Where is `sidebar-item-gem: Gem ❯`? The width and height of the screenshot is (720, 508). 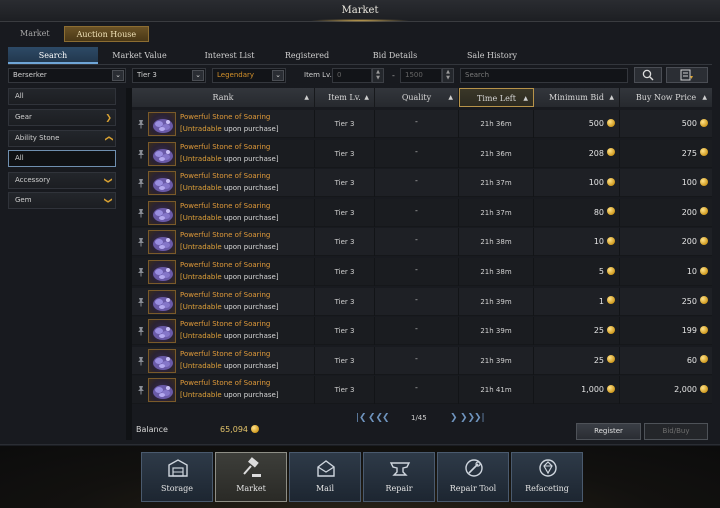
sidebar-item-gem: Gem ❯ is located at coordinates (62, 200).